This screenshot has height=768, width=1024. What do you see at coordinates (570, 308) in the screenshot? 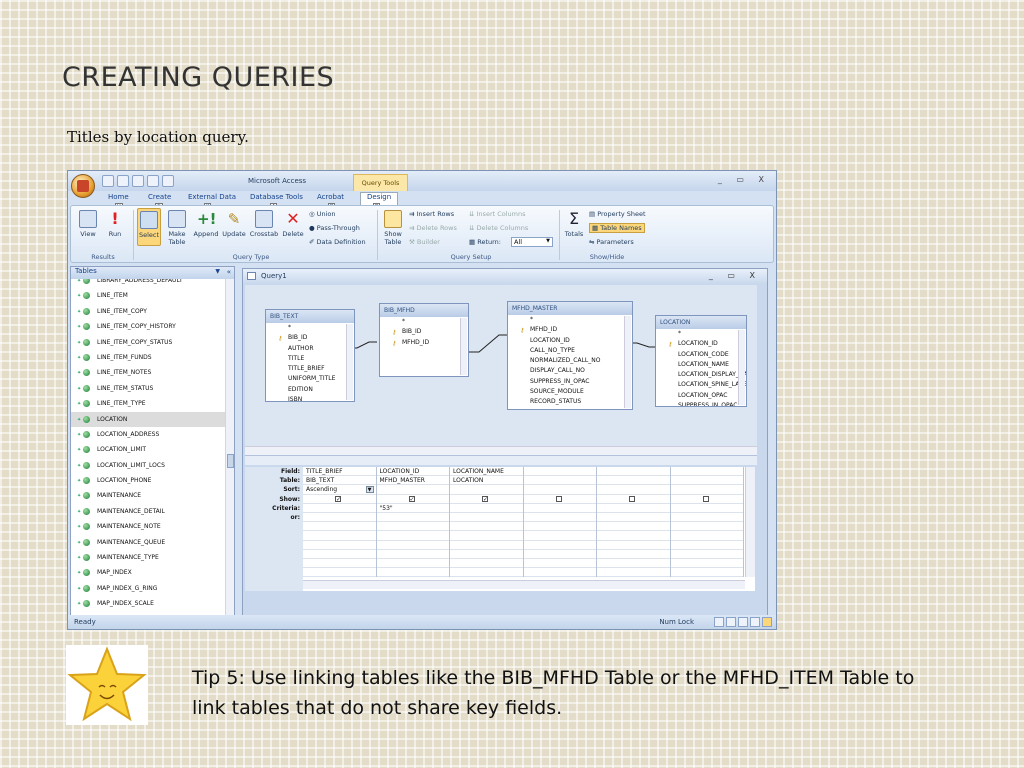
I see `field-list-title: MFHD_MASTER` at bounding box center [570, 308].